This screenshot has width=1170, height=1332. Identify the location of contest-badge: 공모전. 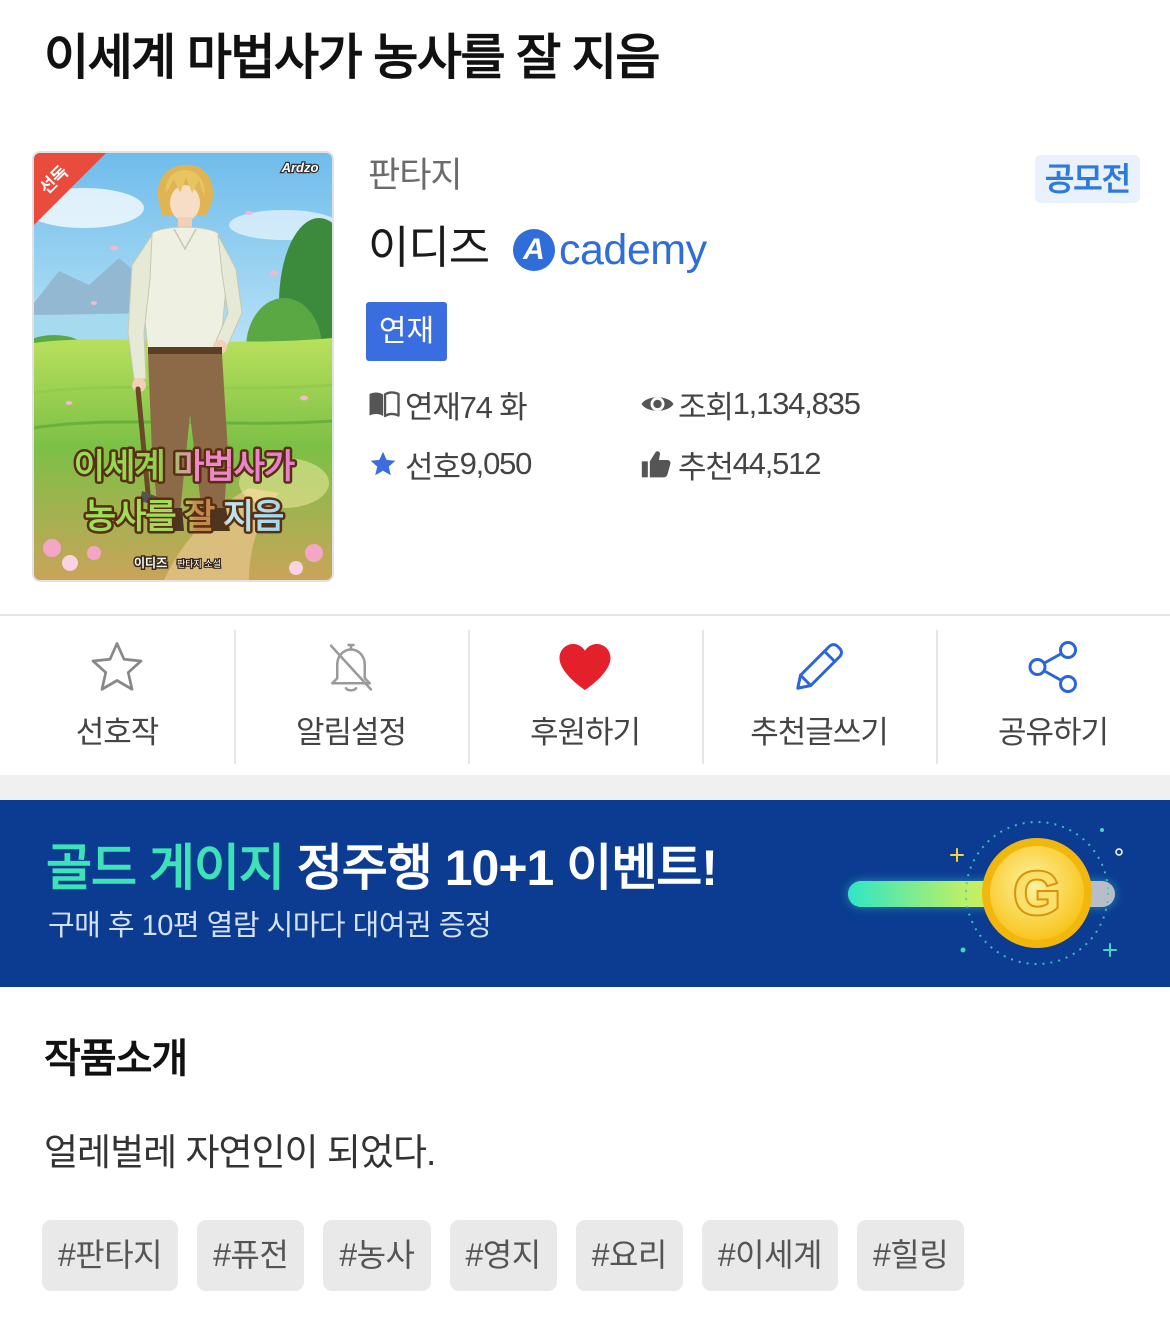
(1087, 179).